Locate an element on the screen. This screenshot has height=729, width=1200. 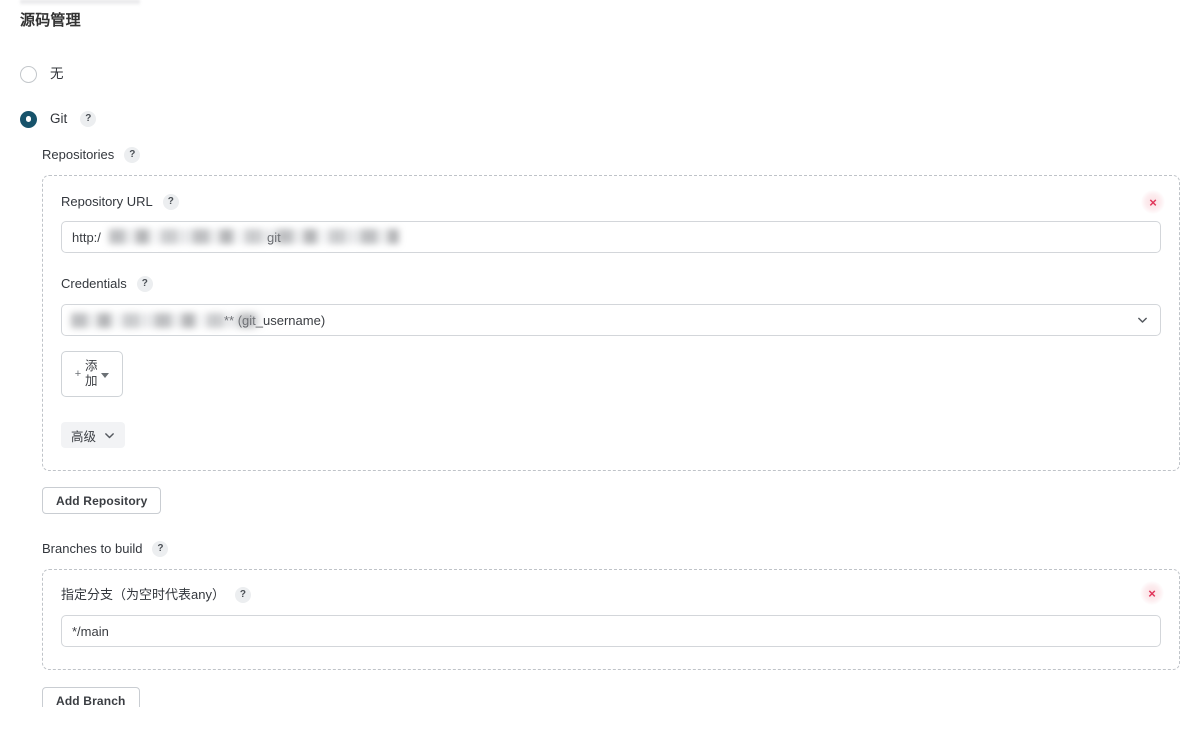
credentials-label: Credentials is located at coordinates (94, 283).